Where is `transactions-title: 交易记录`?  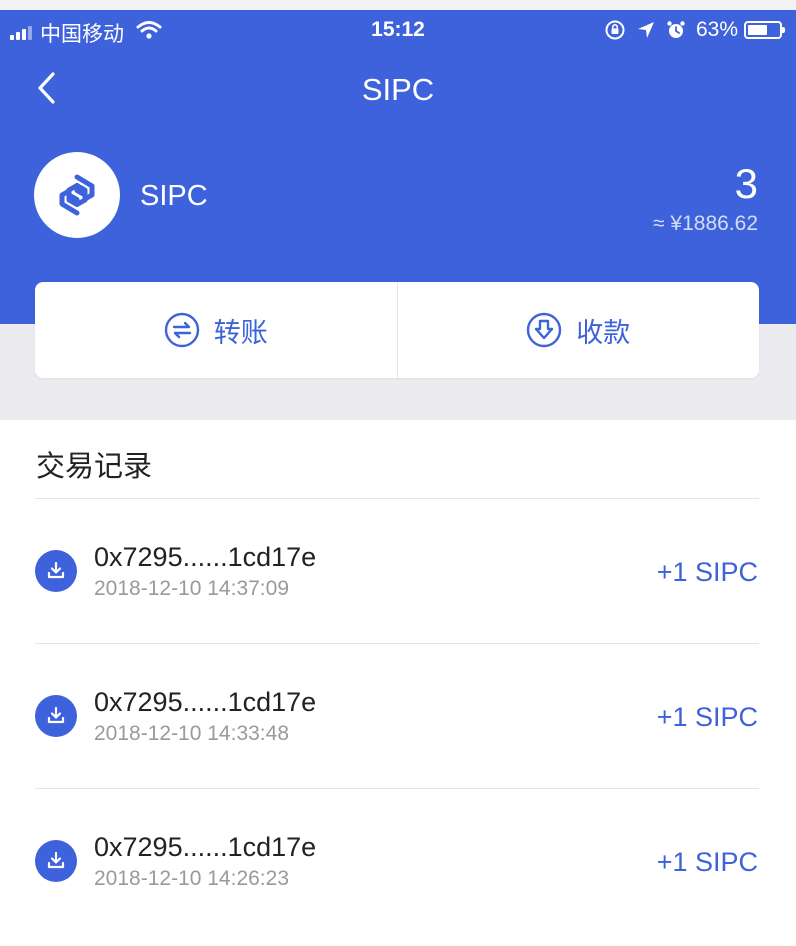
transactions-title: 交易记录 is located at coordinates (94, 467).